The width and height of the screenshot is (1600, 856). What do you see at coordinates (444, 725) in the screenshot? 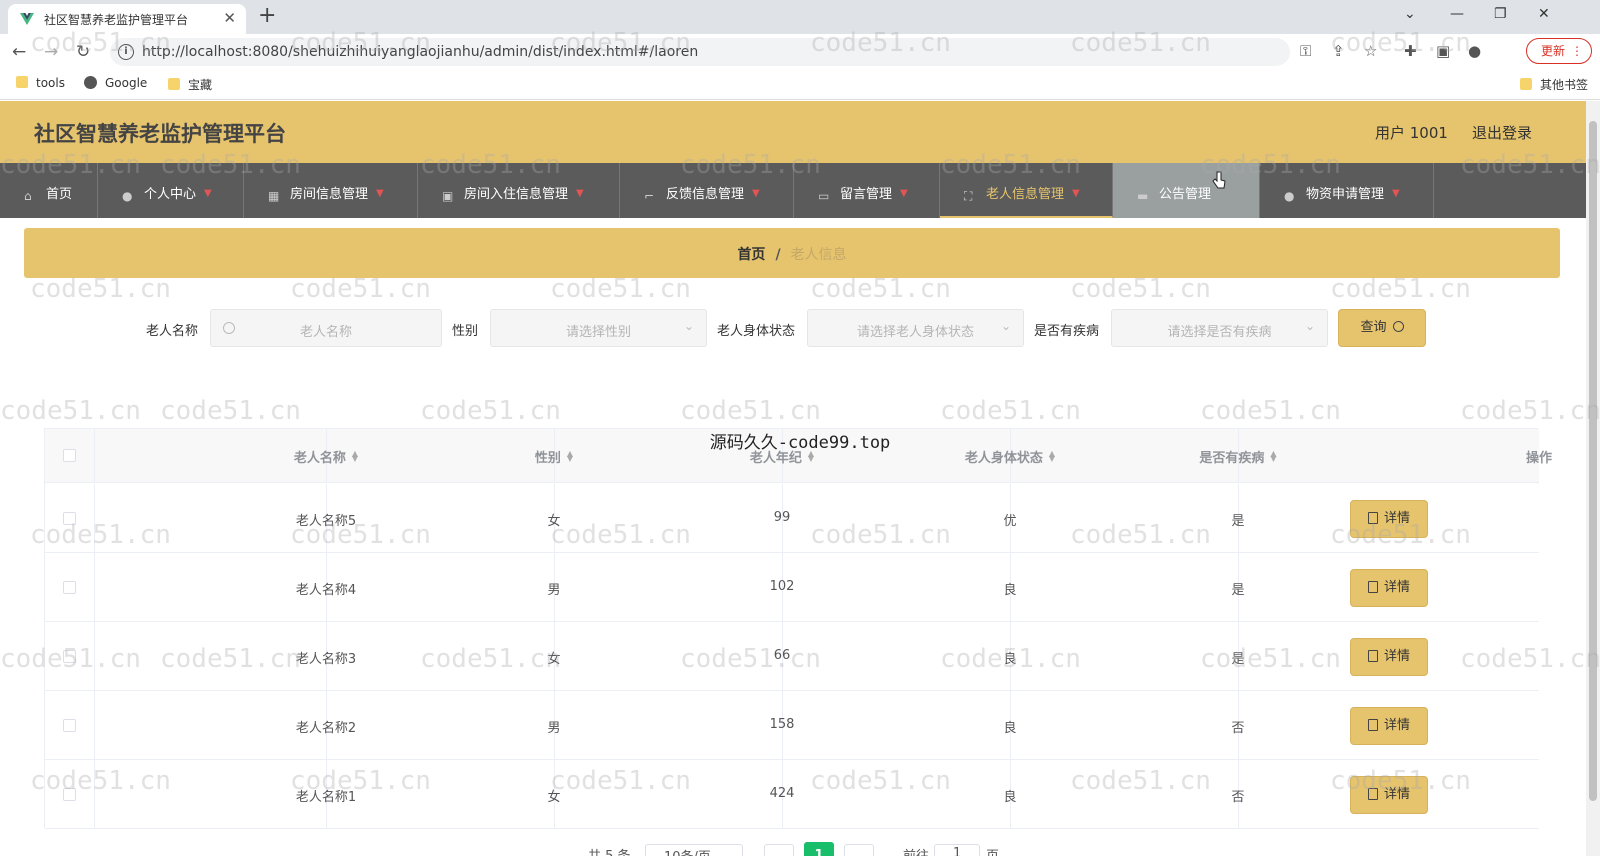
I see `cell-gender: 男` at bounding box center [444, 725].